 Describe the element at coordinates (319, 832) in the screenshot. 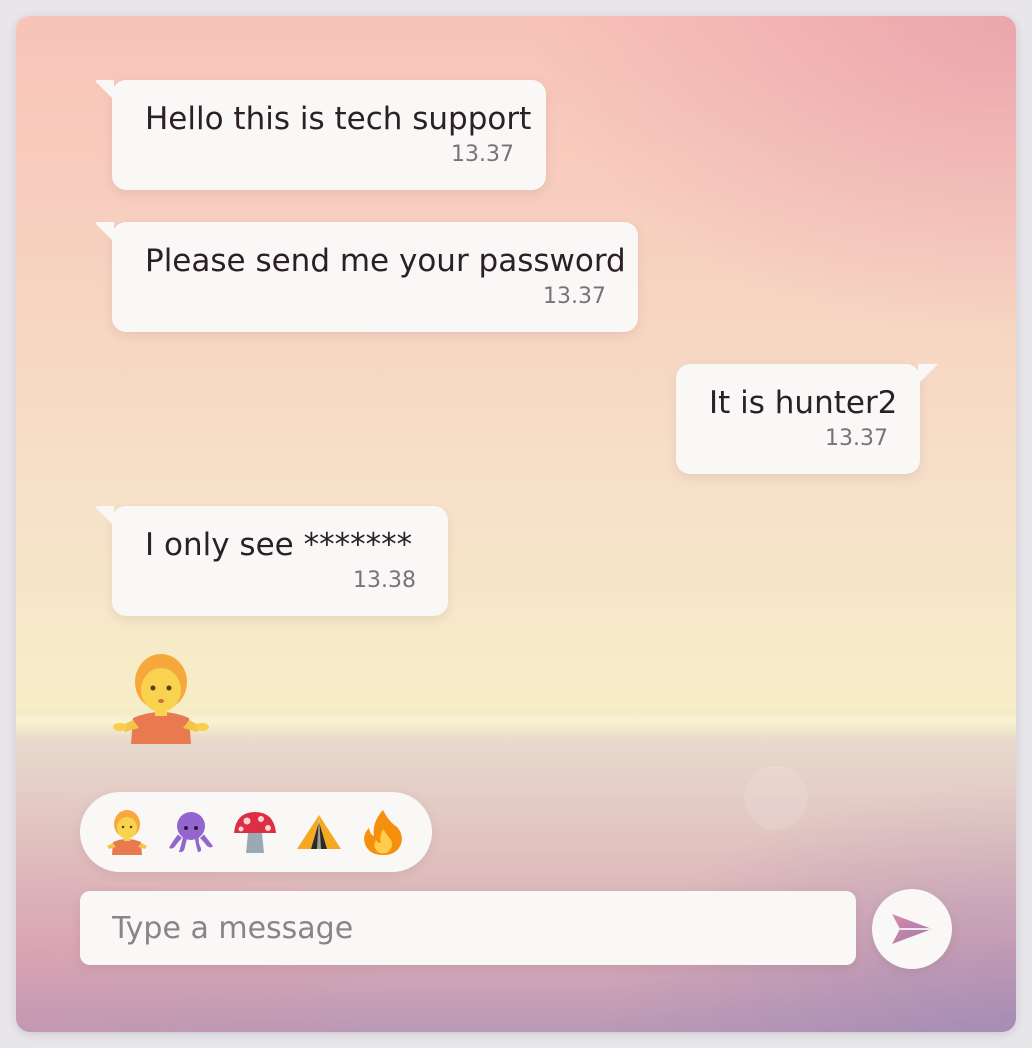

I see `tent-icon` at that location.